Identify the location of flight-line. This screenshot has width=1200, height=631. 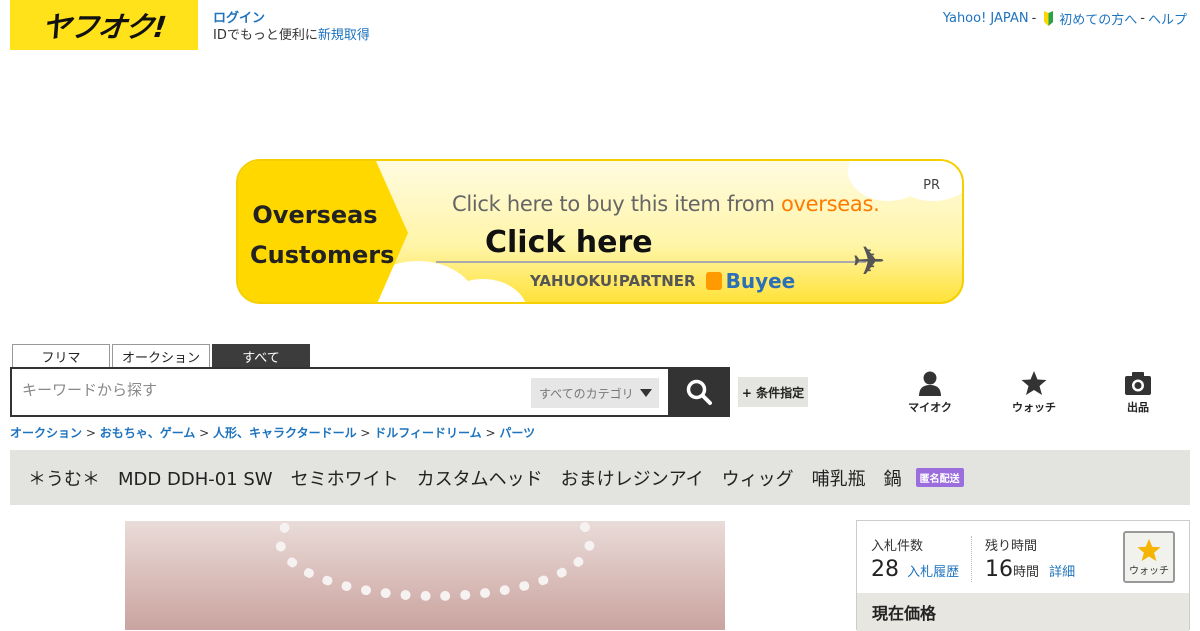
(651, 262).